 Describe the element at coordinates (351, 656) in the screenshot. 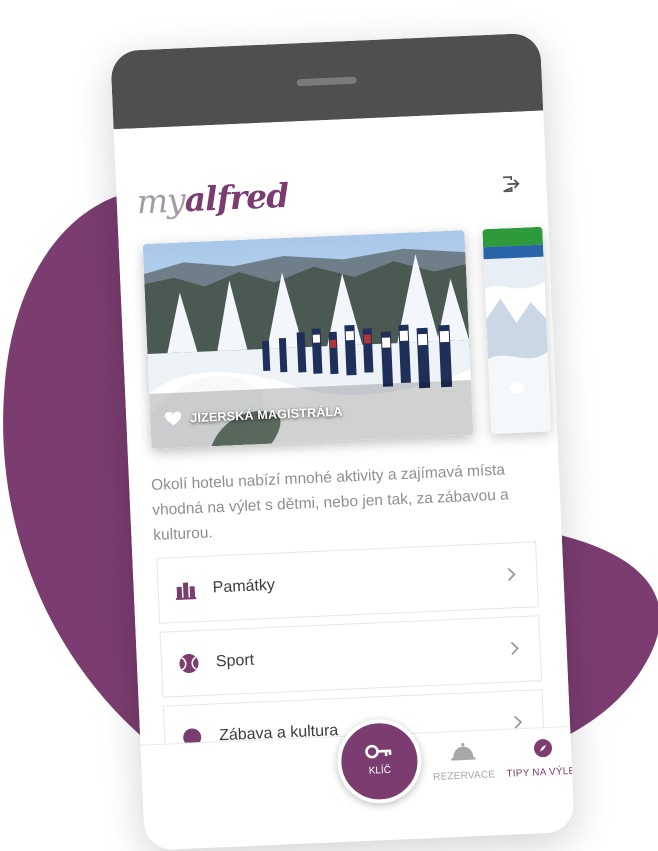

I see `menu-item-sport: Sport` at that location.